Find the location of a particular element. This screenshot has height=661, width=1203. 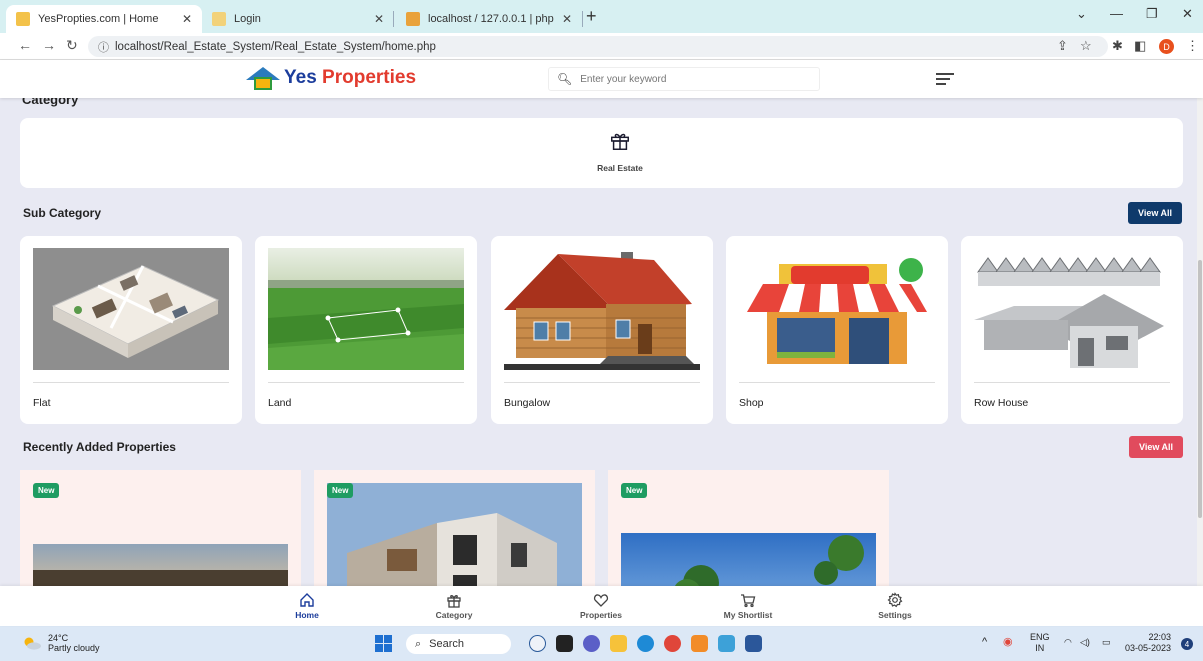

category-panel: Real Estate is located at coordinates (601, 153).